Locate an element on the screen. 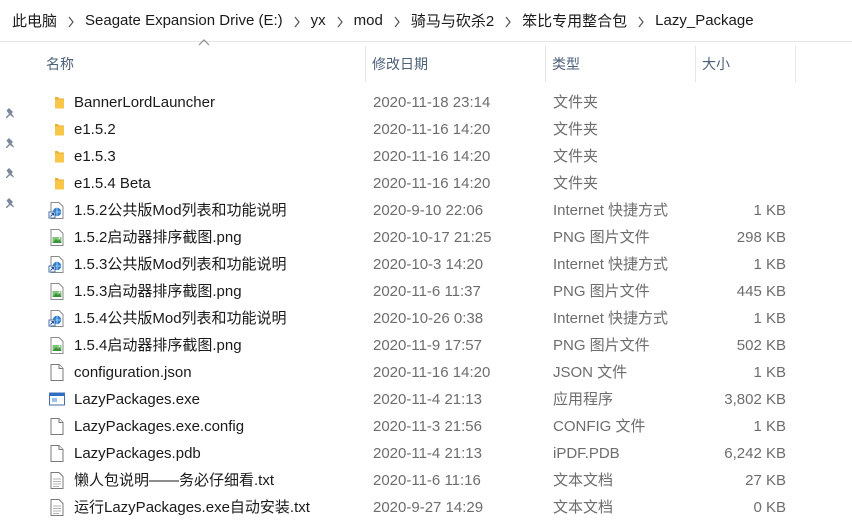 The width and height of the screenshot is (852, 527). file-size: 27 KB is located at coordinates (765, 480).